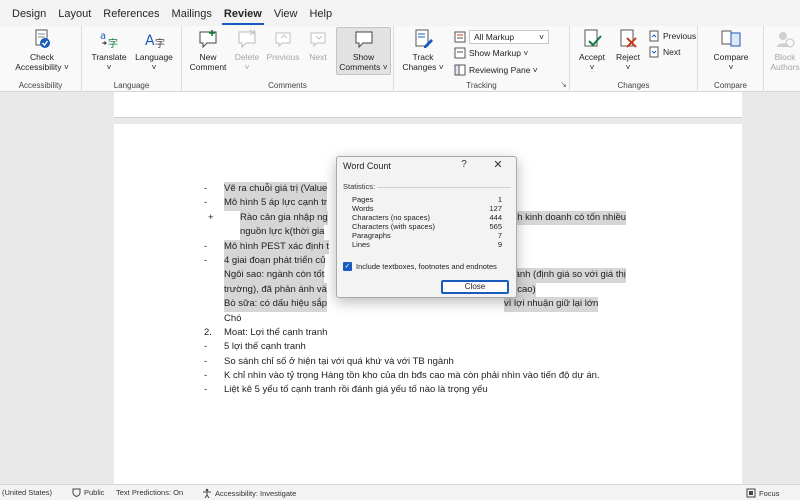 This screenshot has width=800, height=500. I want to click on previous-page-bottom, so click(428, 105).